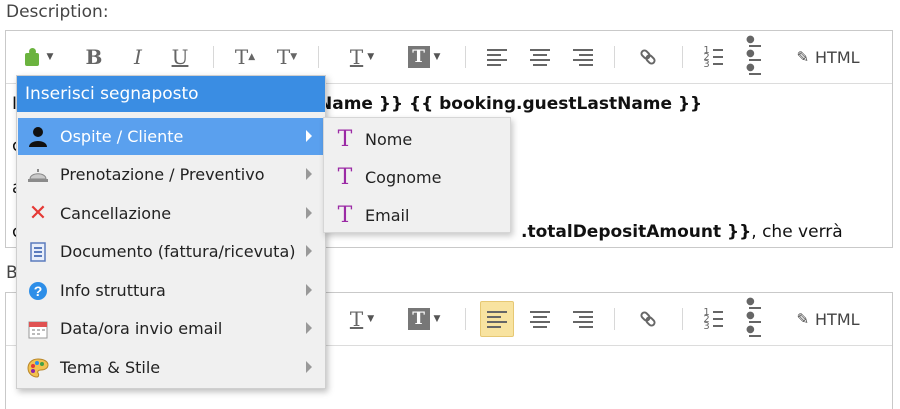  I want to click on calendar-icon, so click(38, 329).